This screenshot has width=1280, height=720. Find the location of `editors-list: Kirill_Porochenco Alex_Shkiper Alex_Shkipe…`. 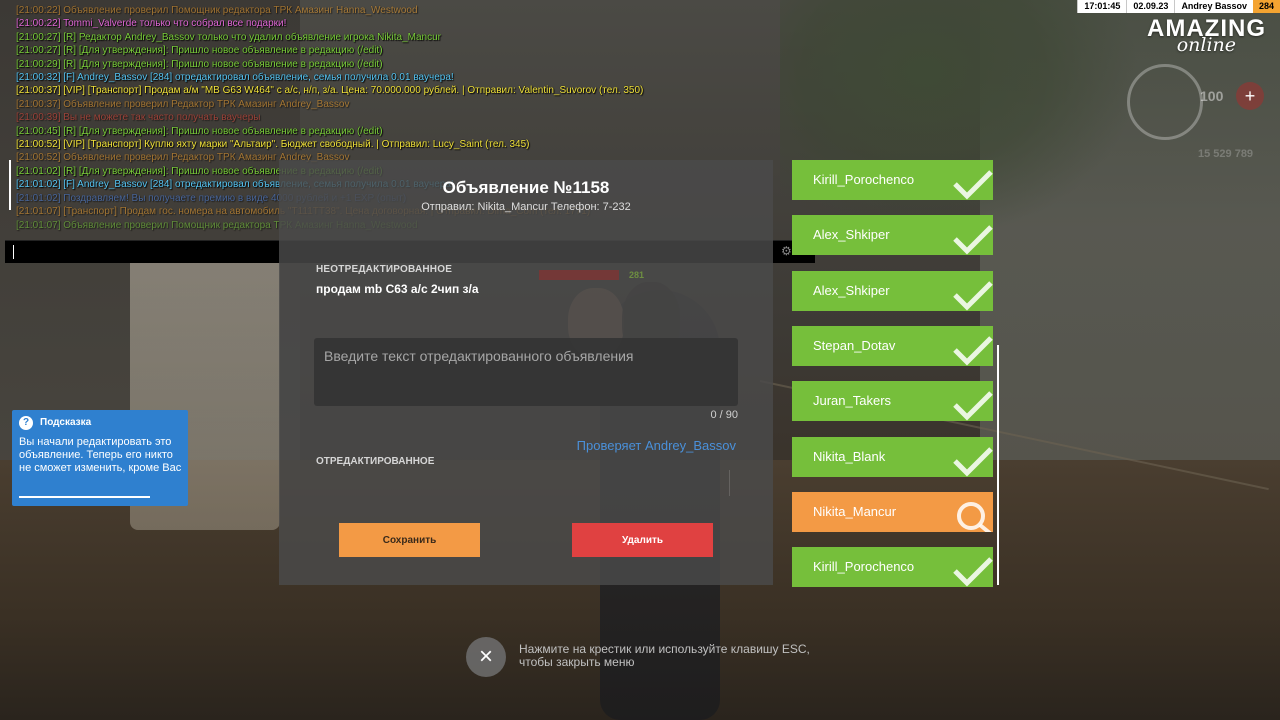

editors-list: Kirill_Porochenco Alex_Shkiper Alex_Shkipe… is located at coordinates (893, 374).